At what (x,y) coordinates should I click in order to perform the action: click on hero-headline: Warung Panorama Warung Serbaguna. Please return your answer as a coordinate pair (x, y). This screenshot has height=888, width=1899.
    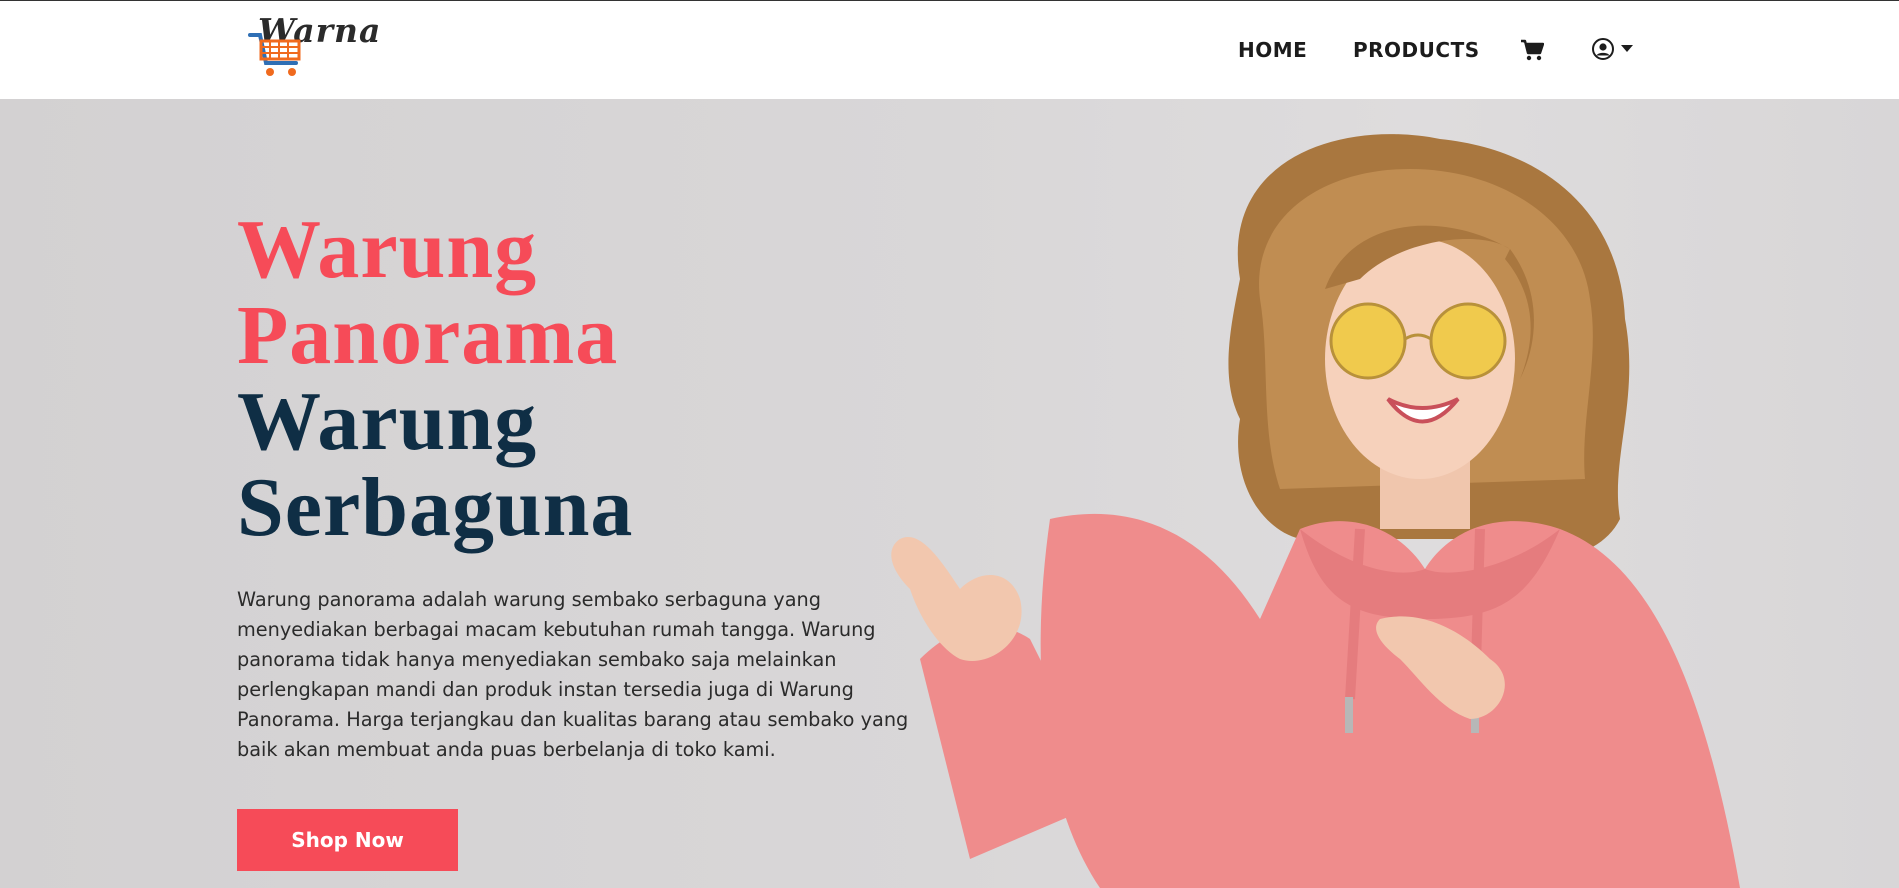
    Looking at the image, I should click on (435, 379).